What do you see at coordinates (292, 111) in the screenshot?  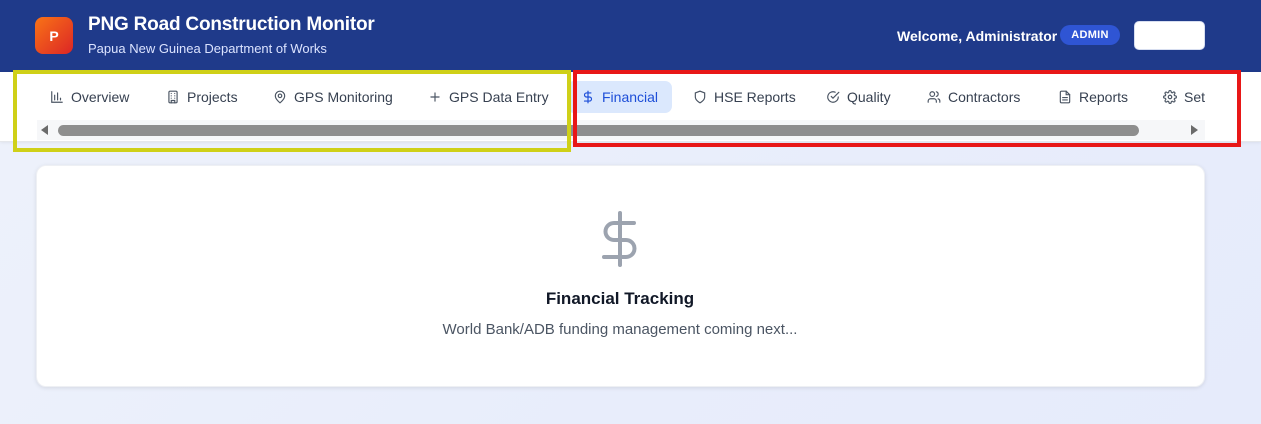 I see `highlight-box-yellow` at bounding box center [292, 111].